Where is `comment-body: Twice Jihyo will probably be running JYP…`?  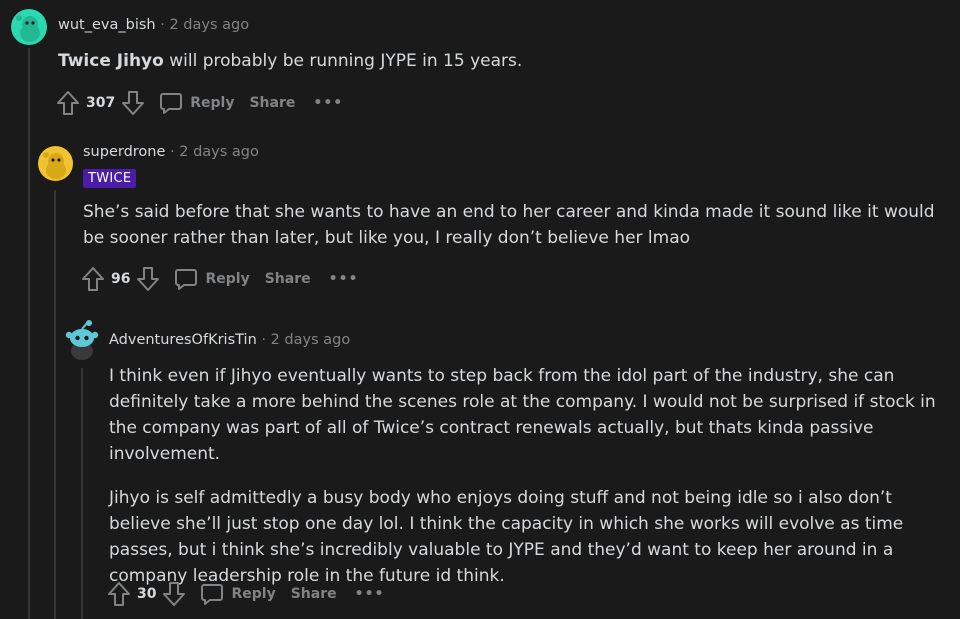
comment-body: Twice Jihyo will probably be running JYP… is located at coordinates (498, 61).